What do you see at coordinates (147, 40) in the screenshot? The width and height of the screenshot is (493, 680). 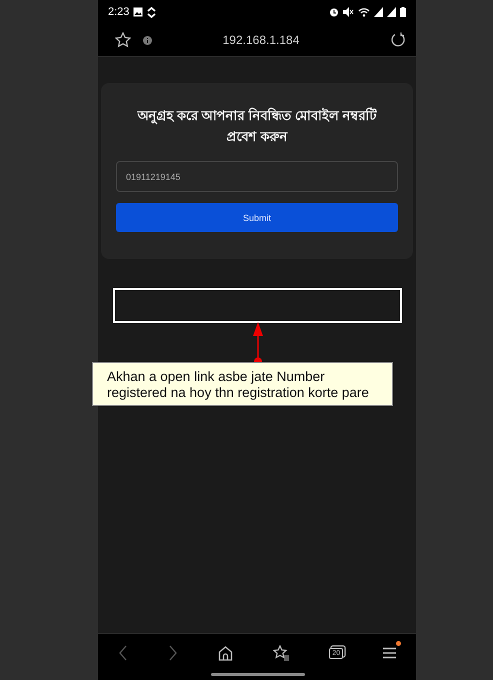 I see `info-icon` at bounding box center [147, 40].